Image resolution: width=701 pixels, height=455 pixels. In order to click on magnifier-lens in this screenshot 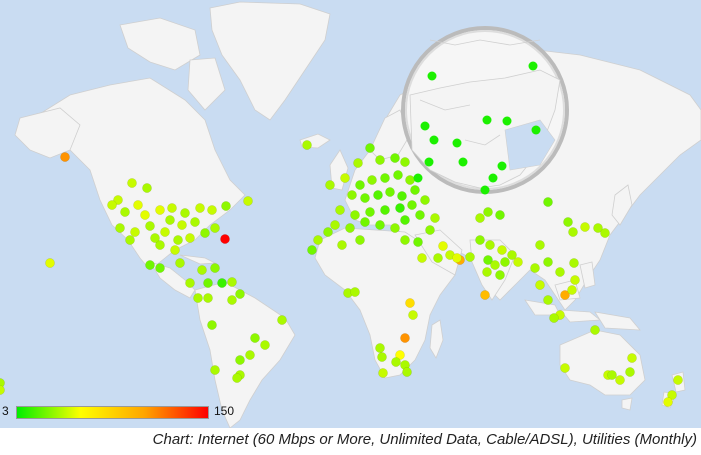, I will do `click(485, 110)`.